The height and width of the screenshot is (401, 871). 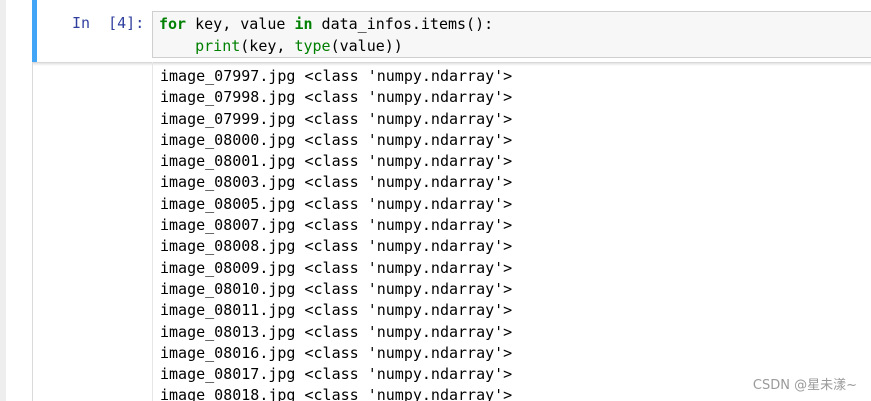 What do you see at coordinates (366, 46) in the screenshot?
I see `code-text: (value))` at bounding box center [366, 46].